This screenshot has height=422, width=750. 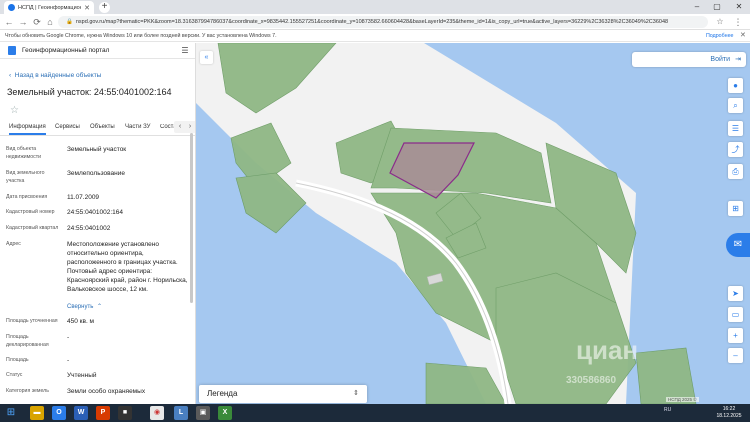 I want to click on back-to-results-link: ‹ Назад в найденные объекты, so click(x=102, y=75).